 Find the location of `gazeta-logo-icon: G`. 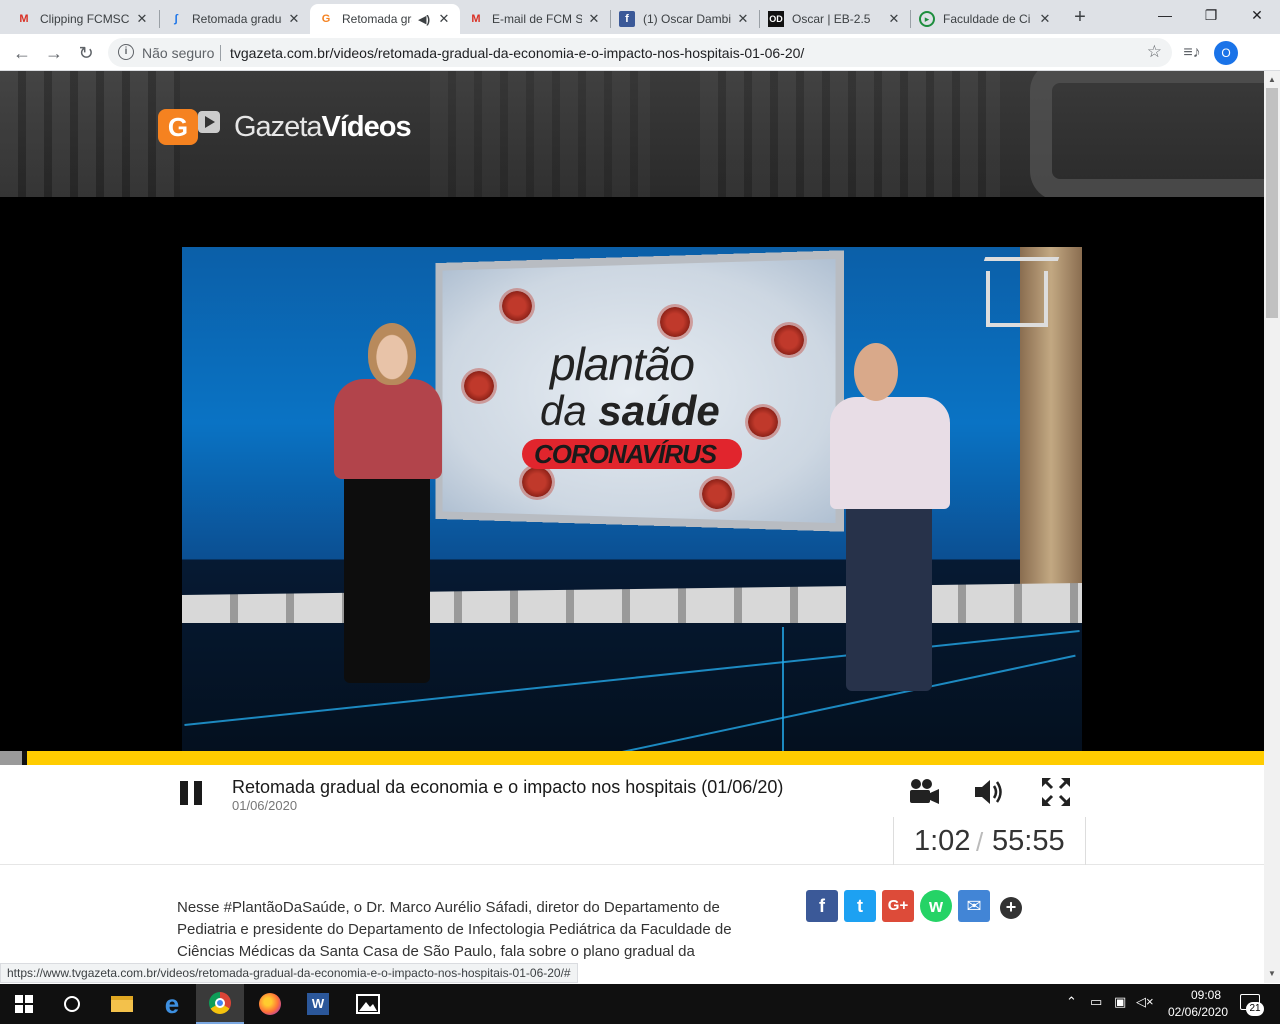

gazeta-logo-icon: G is located at coordinates (178, 127).